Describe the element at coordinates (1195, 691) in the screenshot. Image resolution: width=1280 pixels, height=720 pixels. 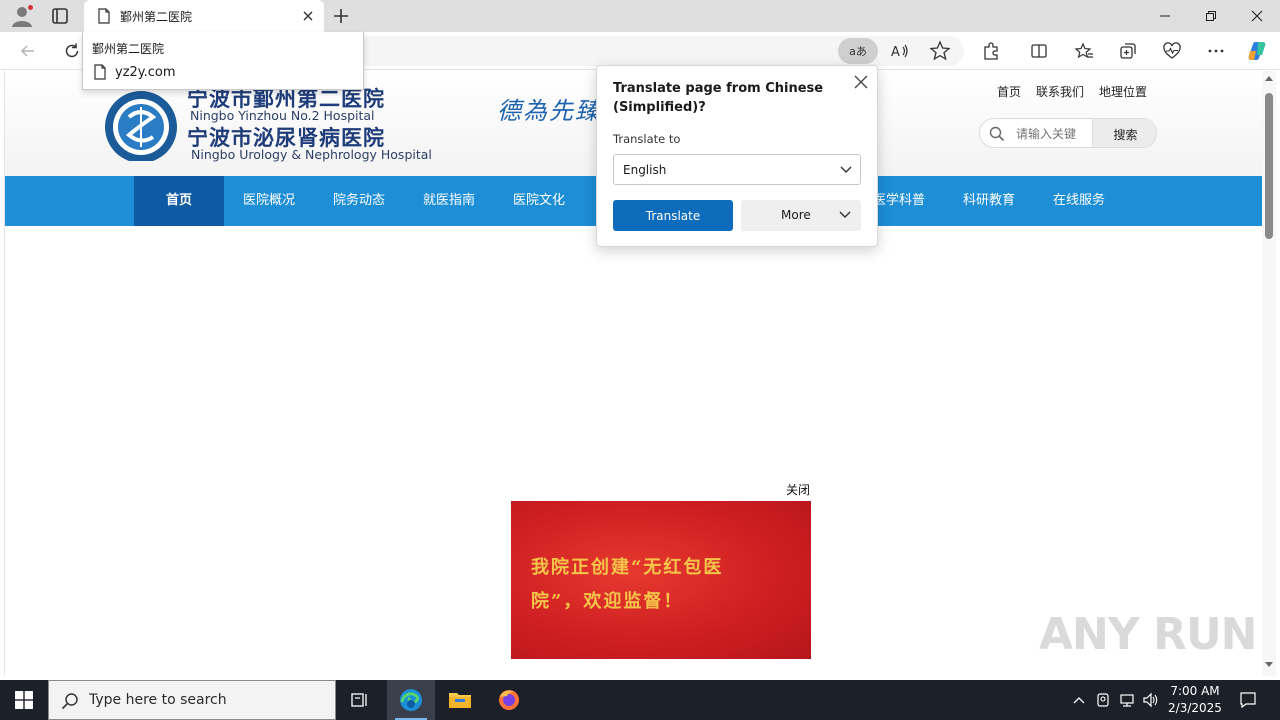
I see `clock-time: 7:00 AM` at that location.